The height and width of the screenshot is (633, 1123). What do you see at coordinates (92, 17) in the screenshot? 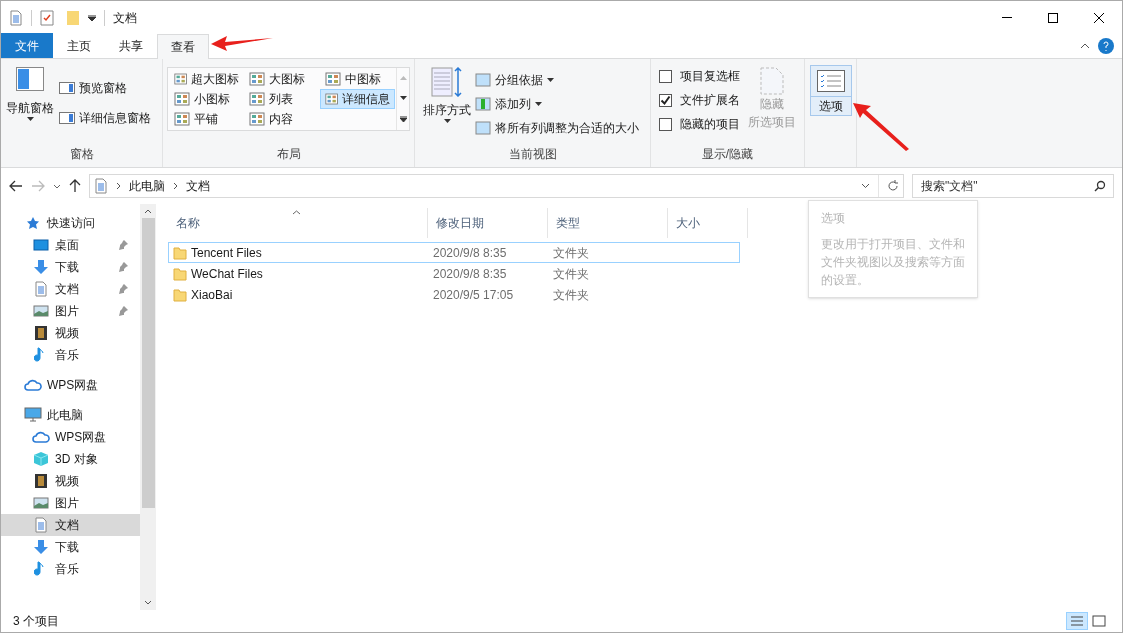
I see `dropdown-icon` at bounding box center [92, 17].